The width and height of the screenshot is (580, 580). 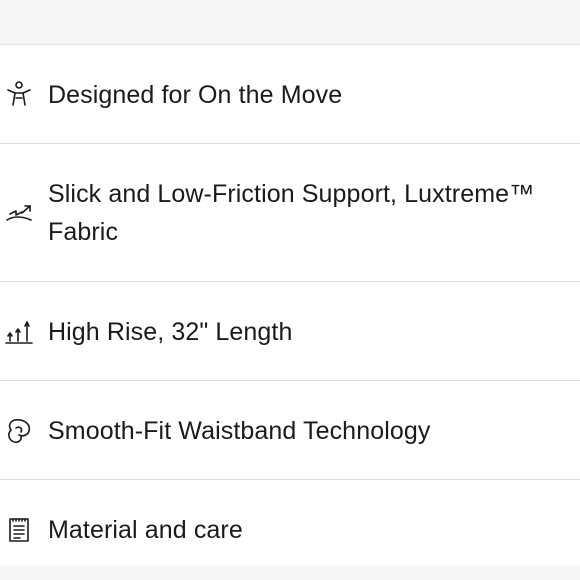 What do you see at coordinates (290, 573) in the screenshot?
I see `bottom-divider-band` at bounding box center [290, 573].